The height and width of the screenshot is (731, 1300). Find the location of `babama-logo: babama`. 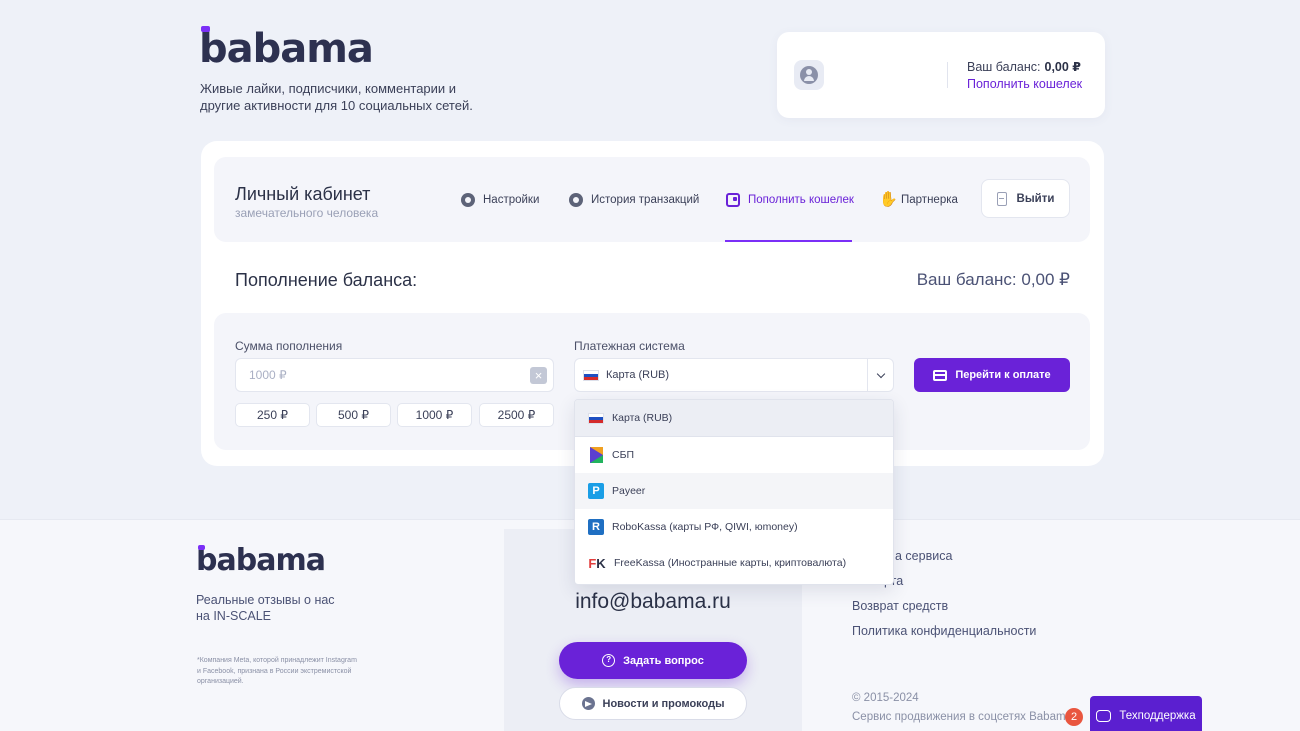

babama-logo: babama is located at coordinates (286, 49).